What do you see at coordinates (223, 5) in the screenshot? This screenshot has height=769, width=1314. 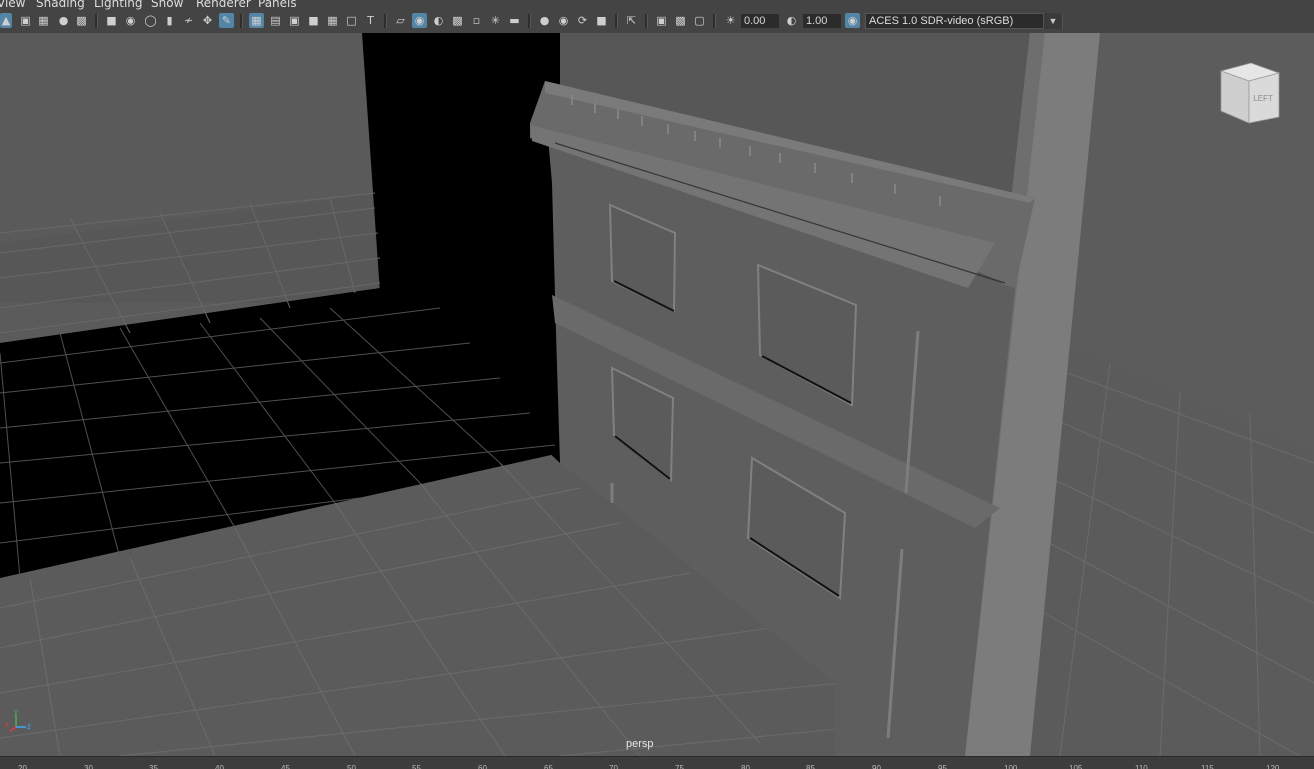 I see `menu-renderer: Renderer` at bounding box center [223, 5].